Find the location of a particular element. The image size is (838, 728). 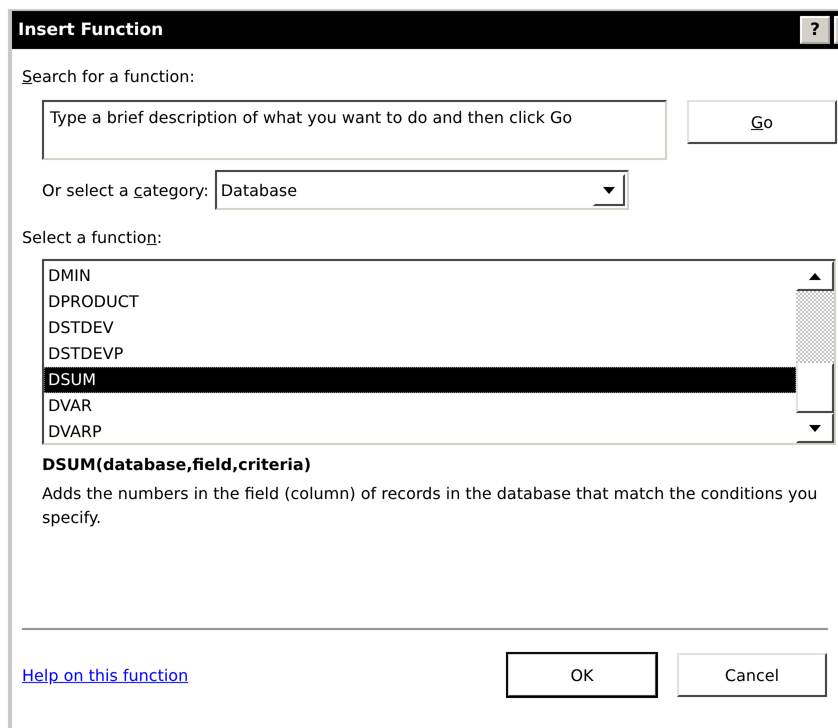

search-field: Type a brief description of what you want to do and then click Go is located at coordinates (354, 130).